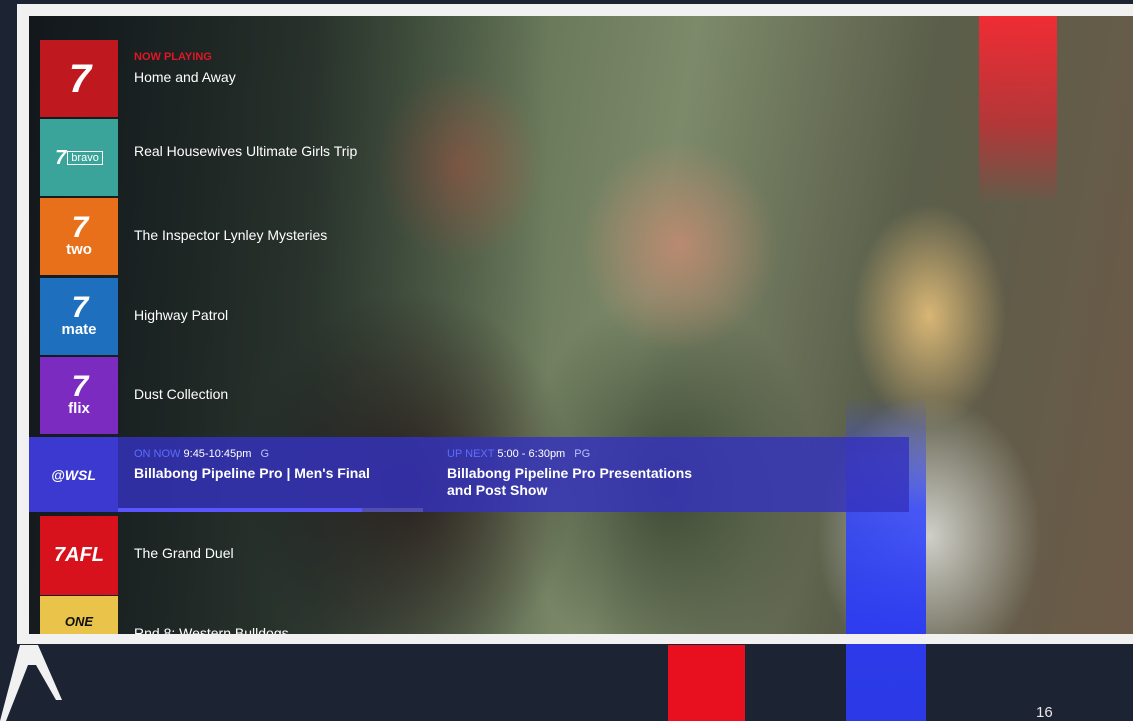  What do you see at coordinates (31, 683) in the screenshot?
I see `tv-stand` at bounding box center [31, 683].